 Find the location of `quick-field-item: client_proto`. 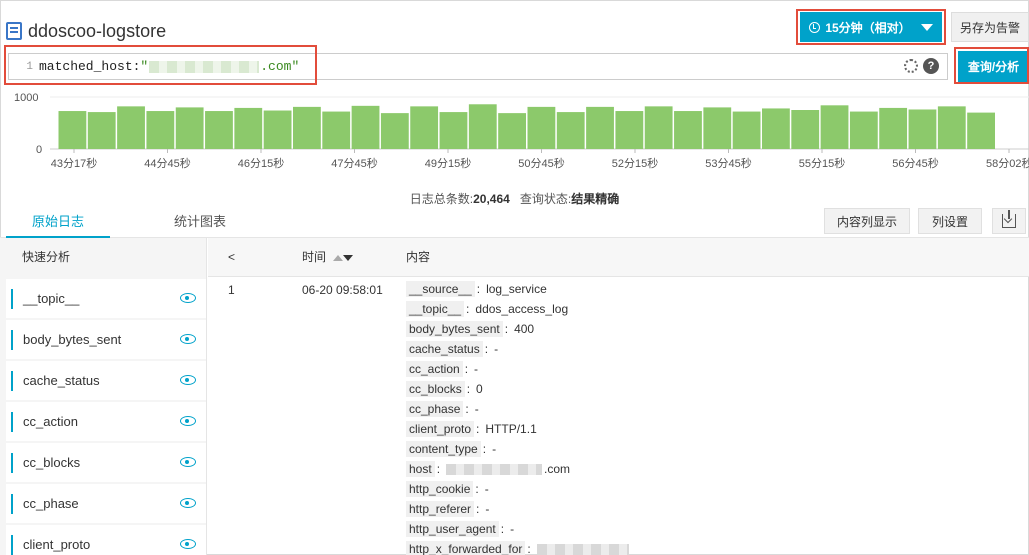

quick-field-item: client_proto is located at coordinates (106, 540).